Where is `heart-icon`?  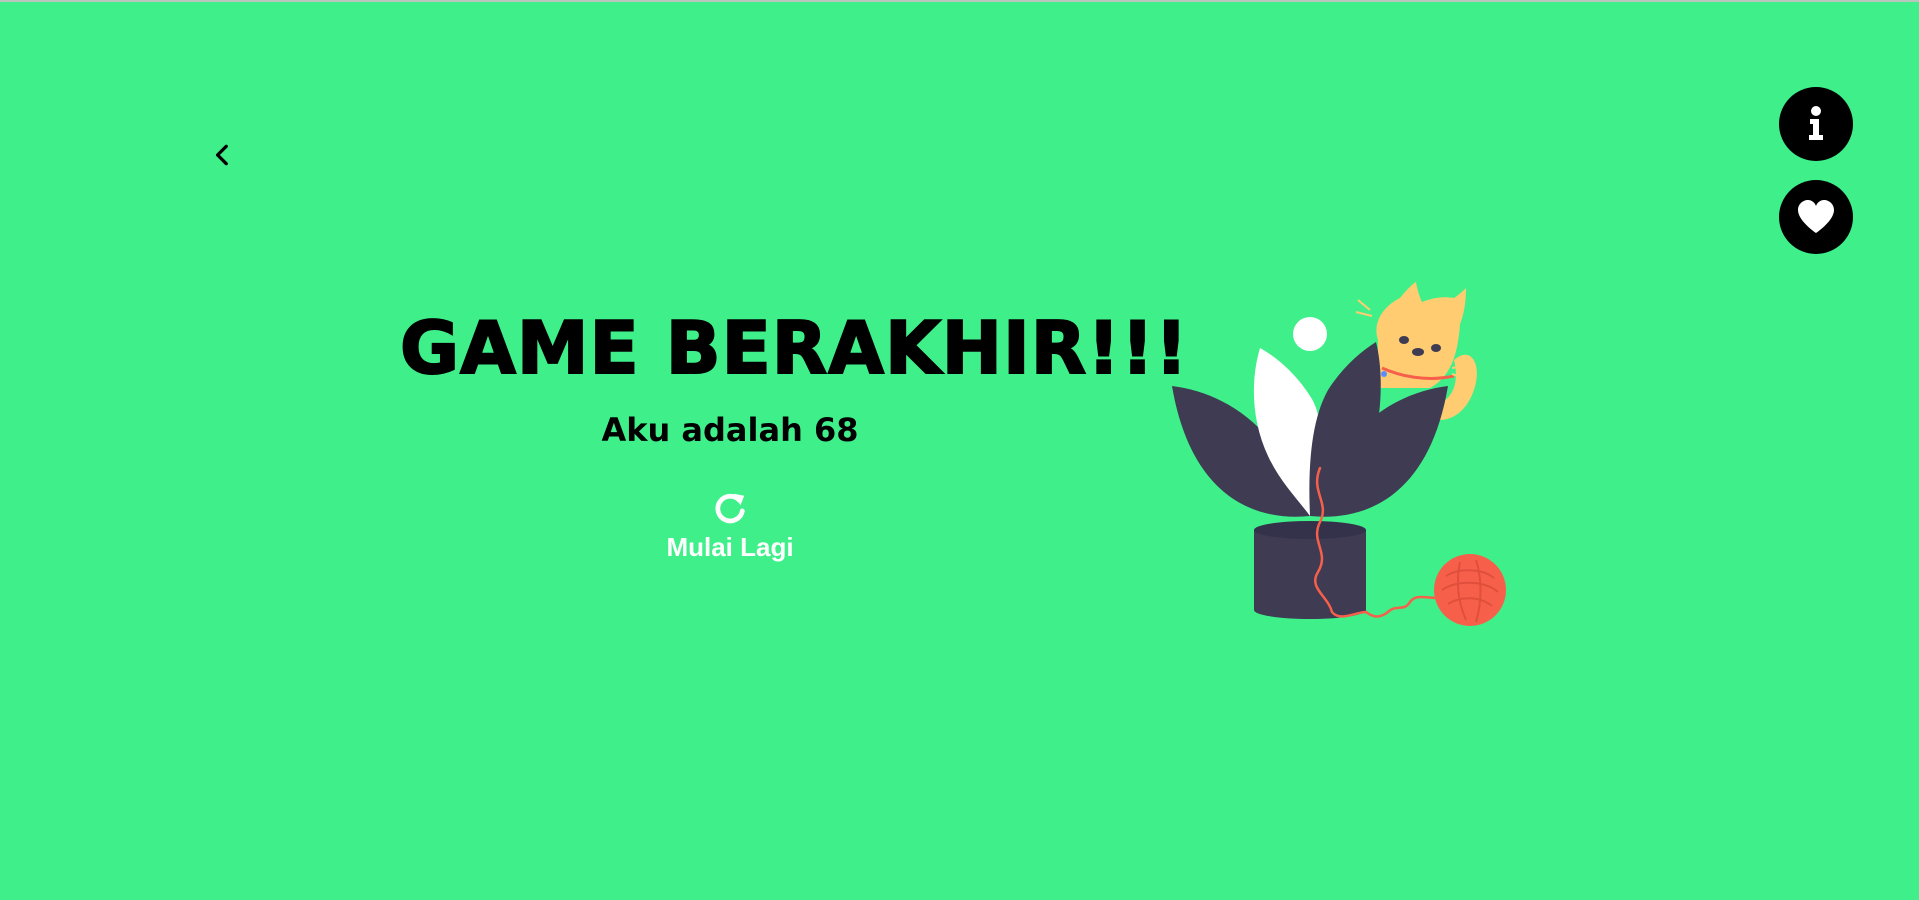
heart-icon is located at coordinates (1816, 216).